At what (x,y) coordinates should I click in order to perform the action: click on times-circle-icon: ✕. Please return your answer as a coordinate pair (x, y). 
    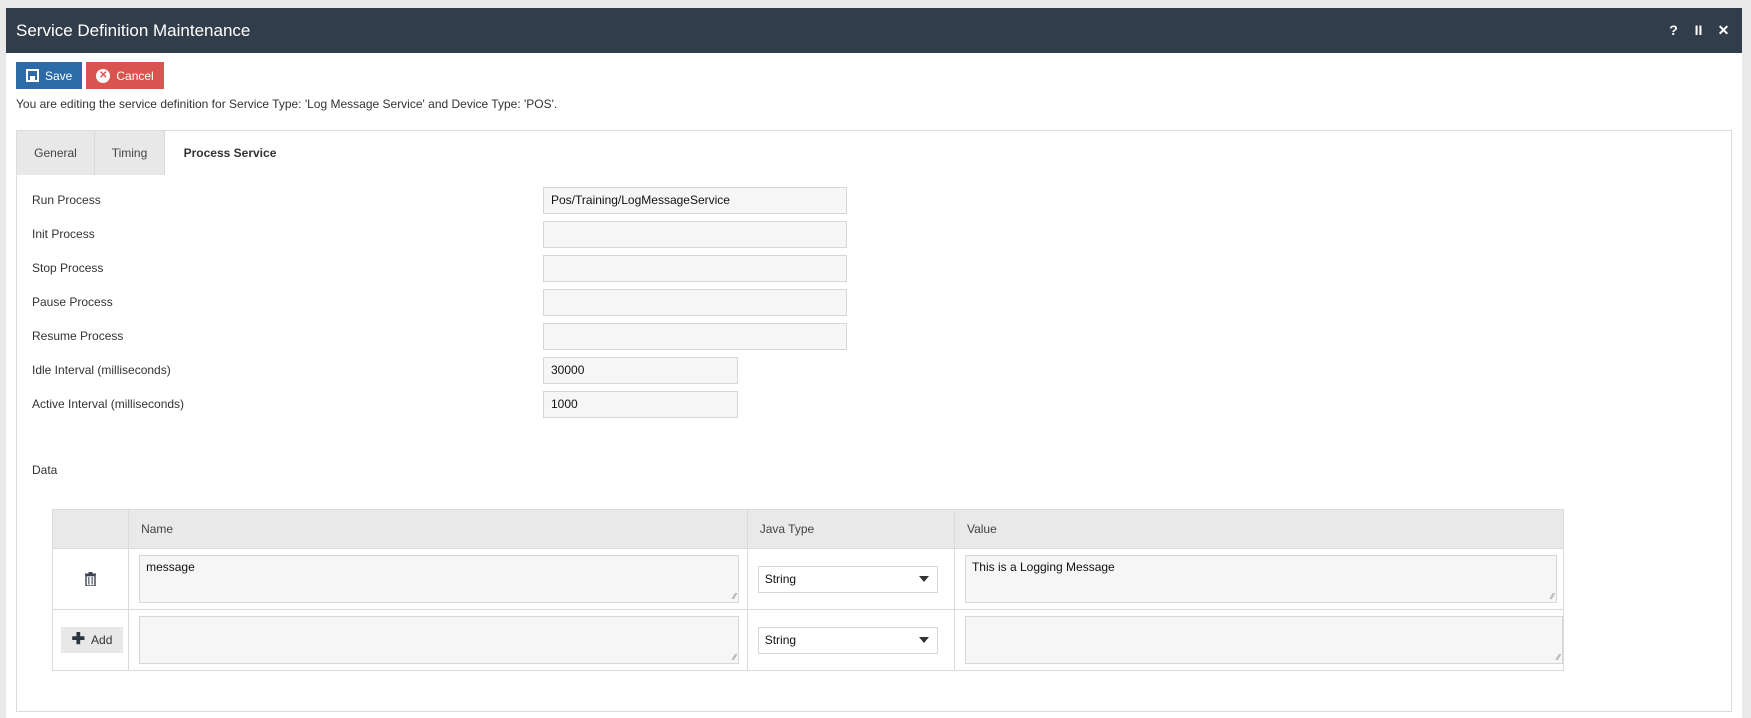
    Looking at the image, I should click on (103, 75).